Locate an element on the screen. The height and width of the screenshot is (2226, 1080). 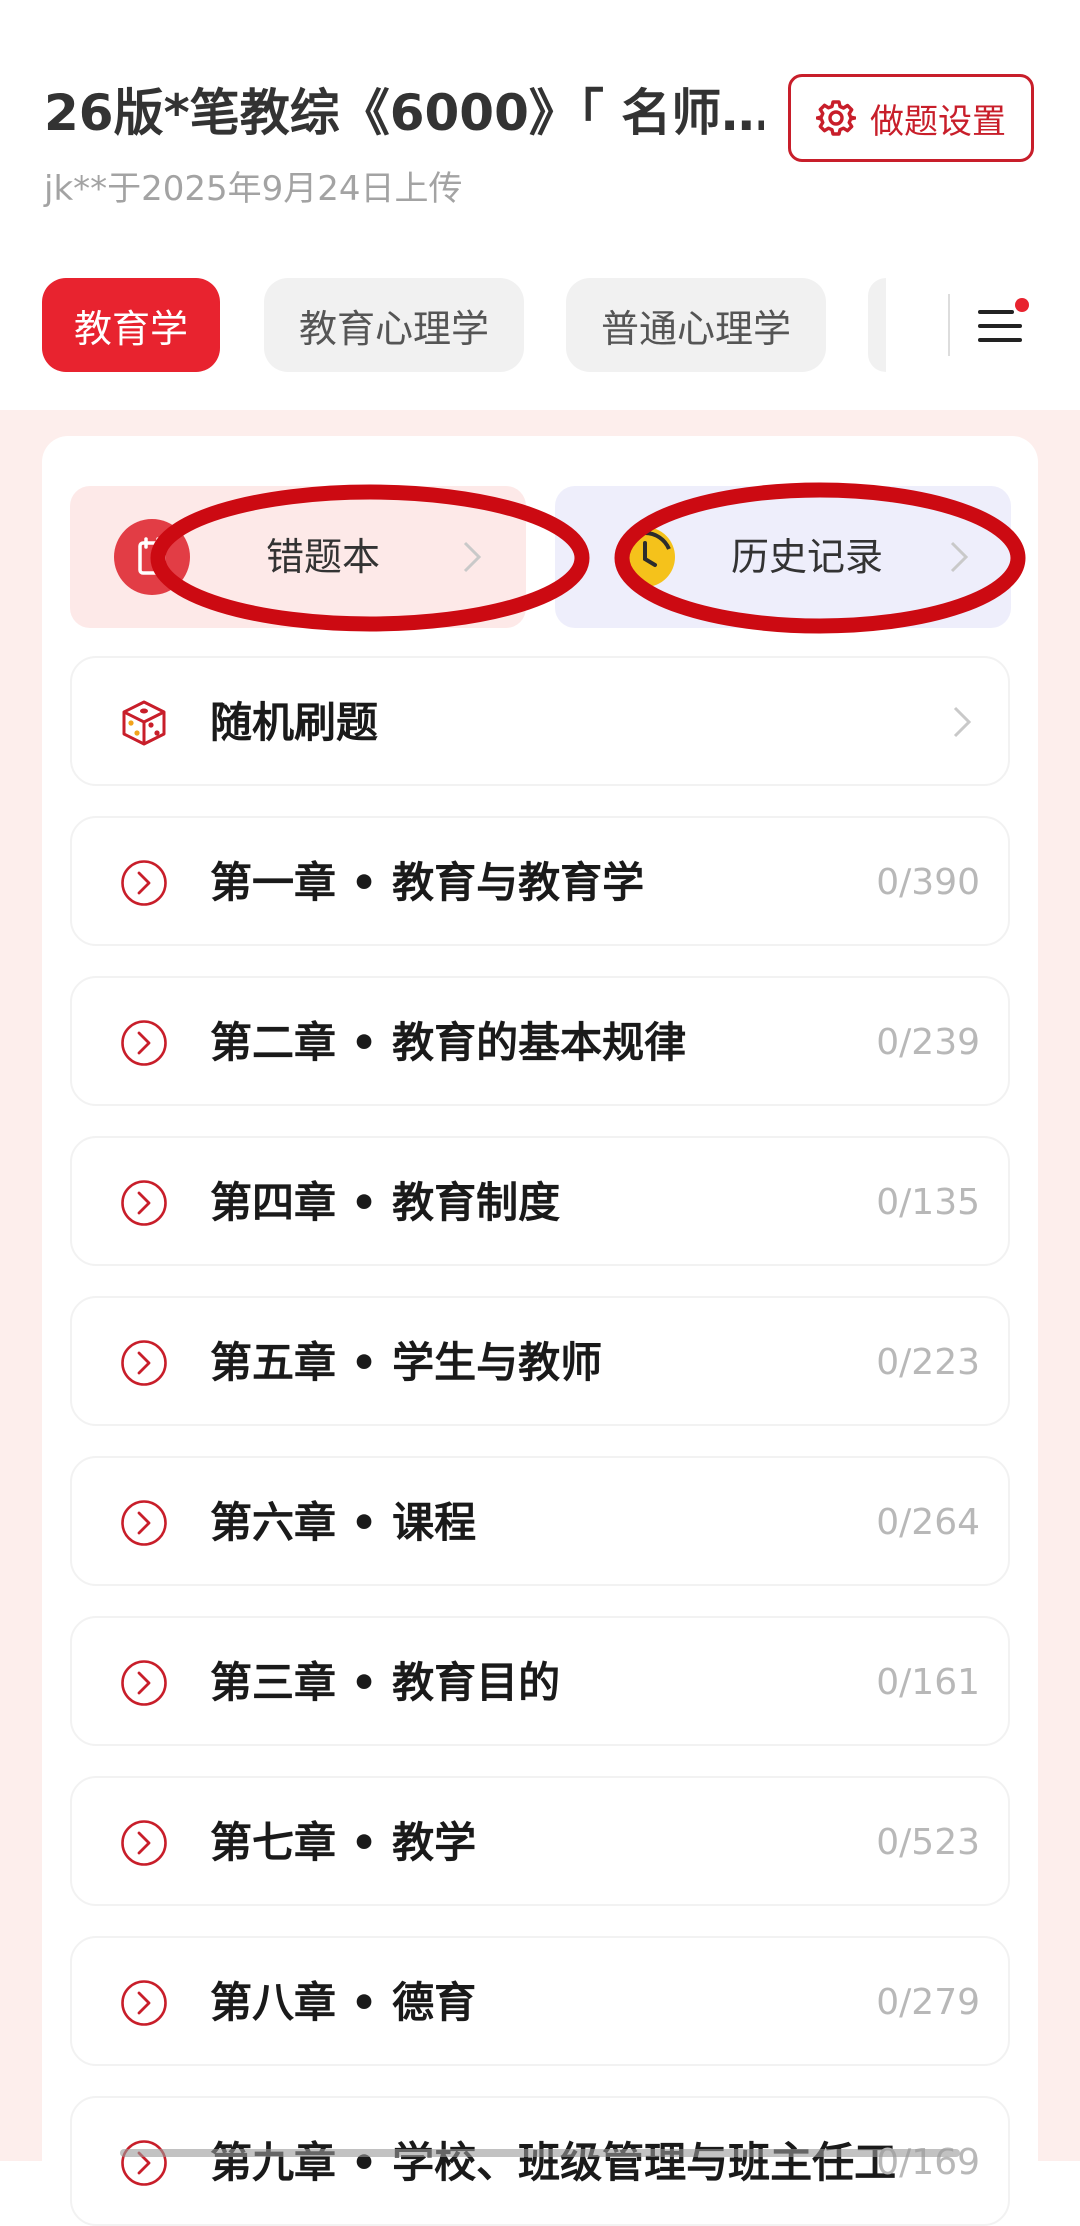
wrong-book-button: 错题本 is located at coordinates (298, 557).